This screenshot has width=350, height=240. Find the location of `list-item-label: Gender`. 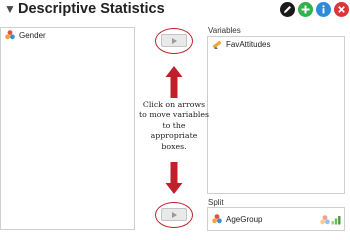

list-item-label: Gender is located at coordinates (32, 35).